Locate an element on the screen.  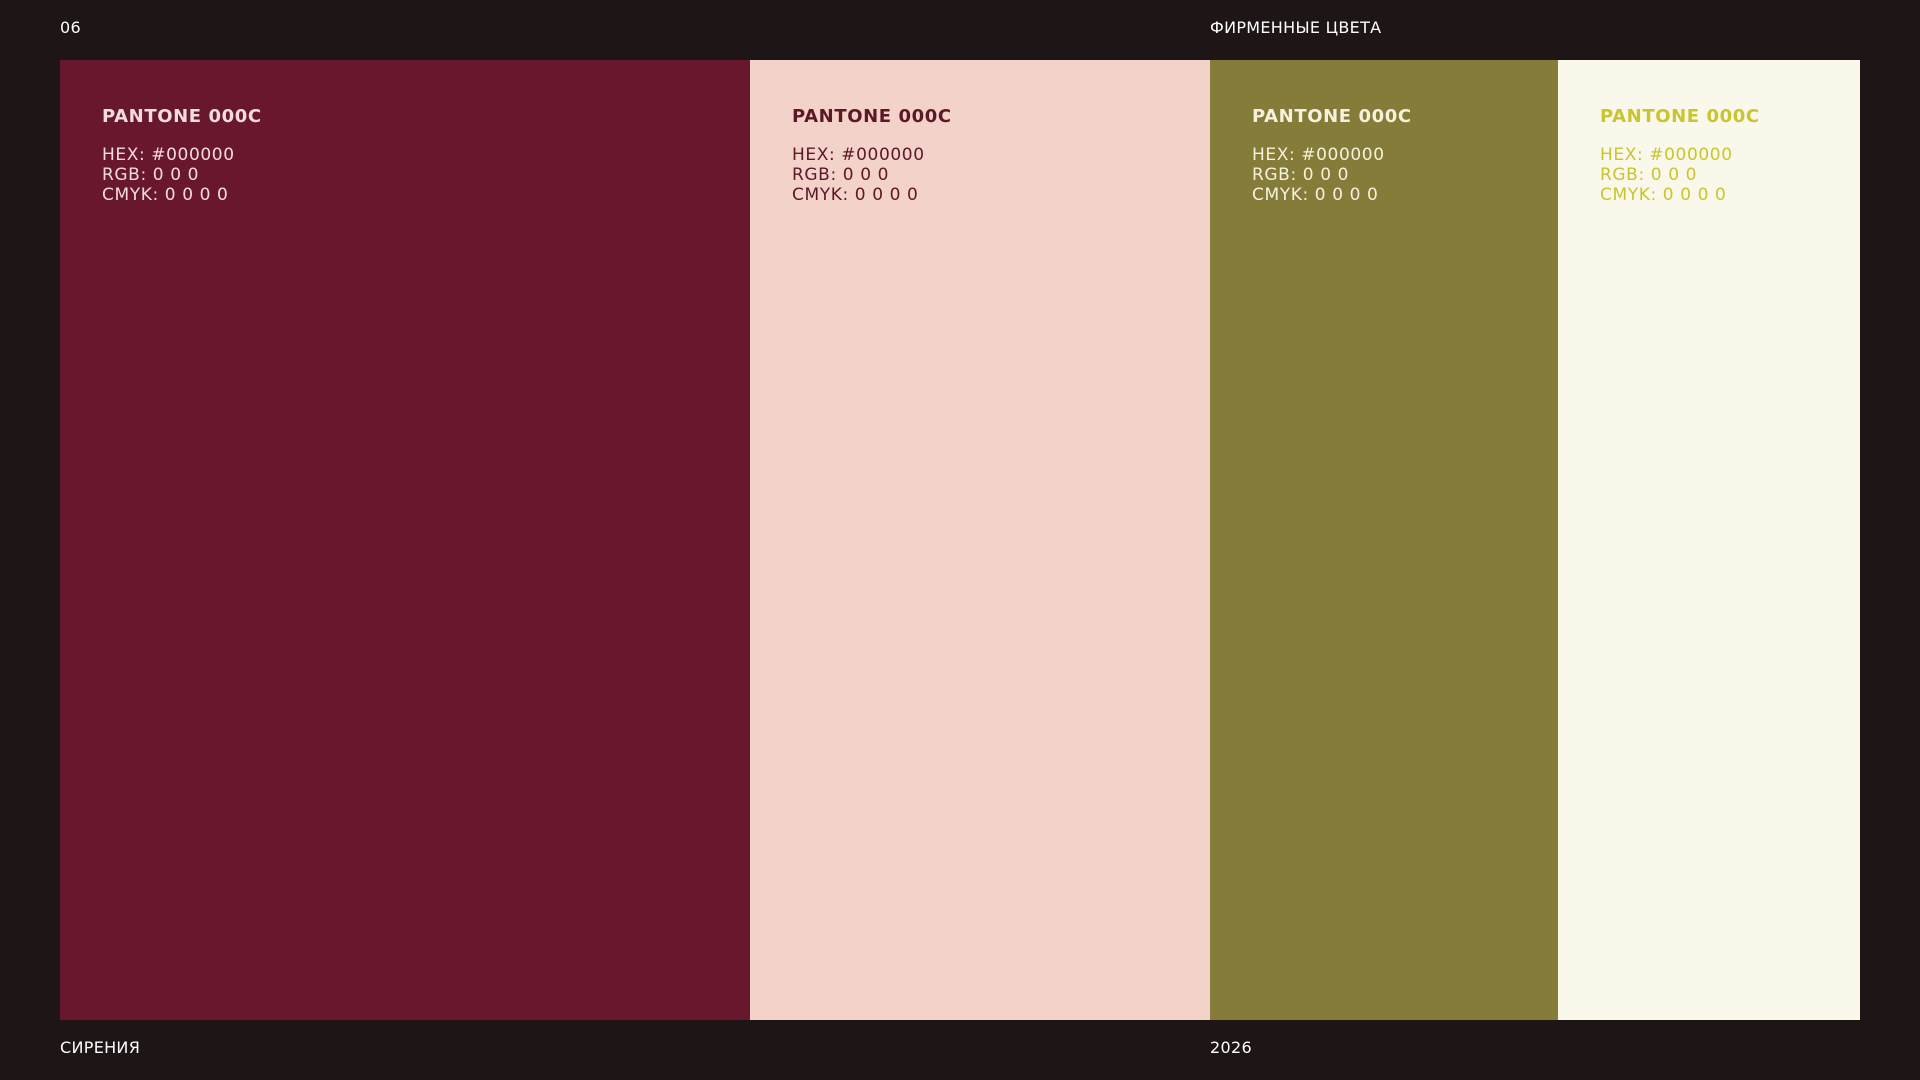
brand-name: СИРЕНИЯ is located at coordinates (100, 1047).